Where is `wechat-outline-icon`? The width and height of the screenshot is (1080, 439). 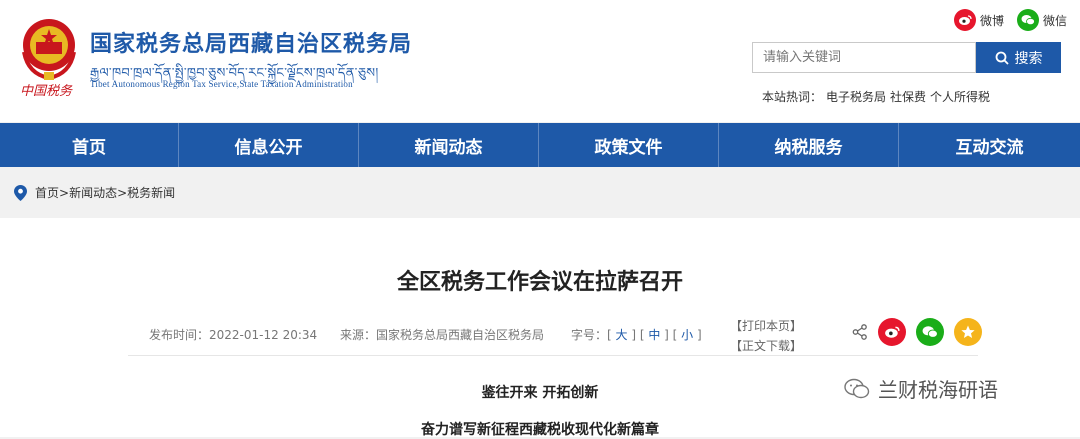 wechat-outline-icon is located at coordinates (857, 388).